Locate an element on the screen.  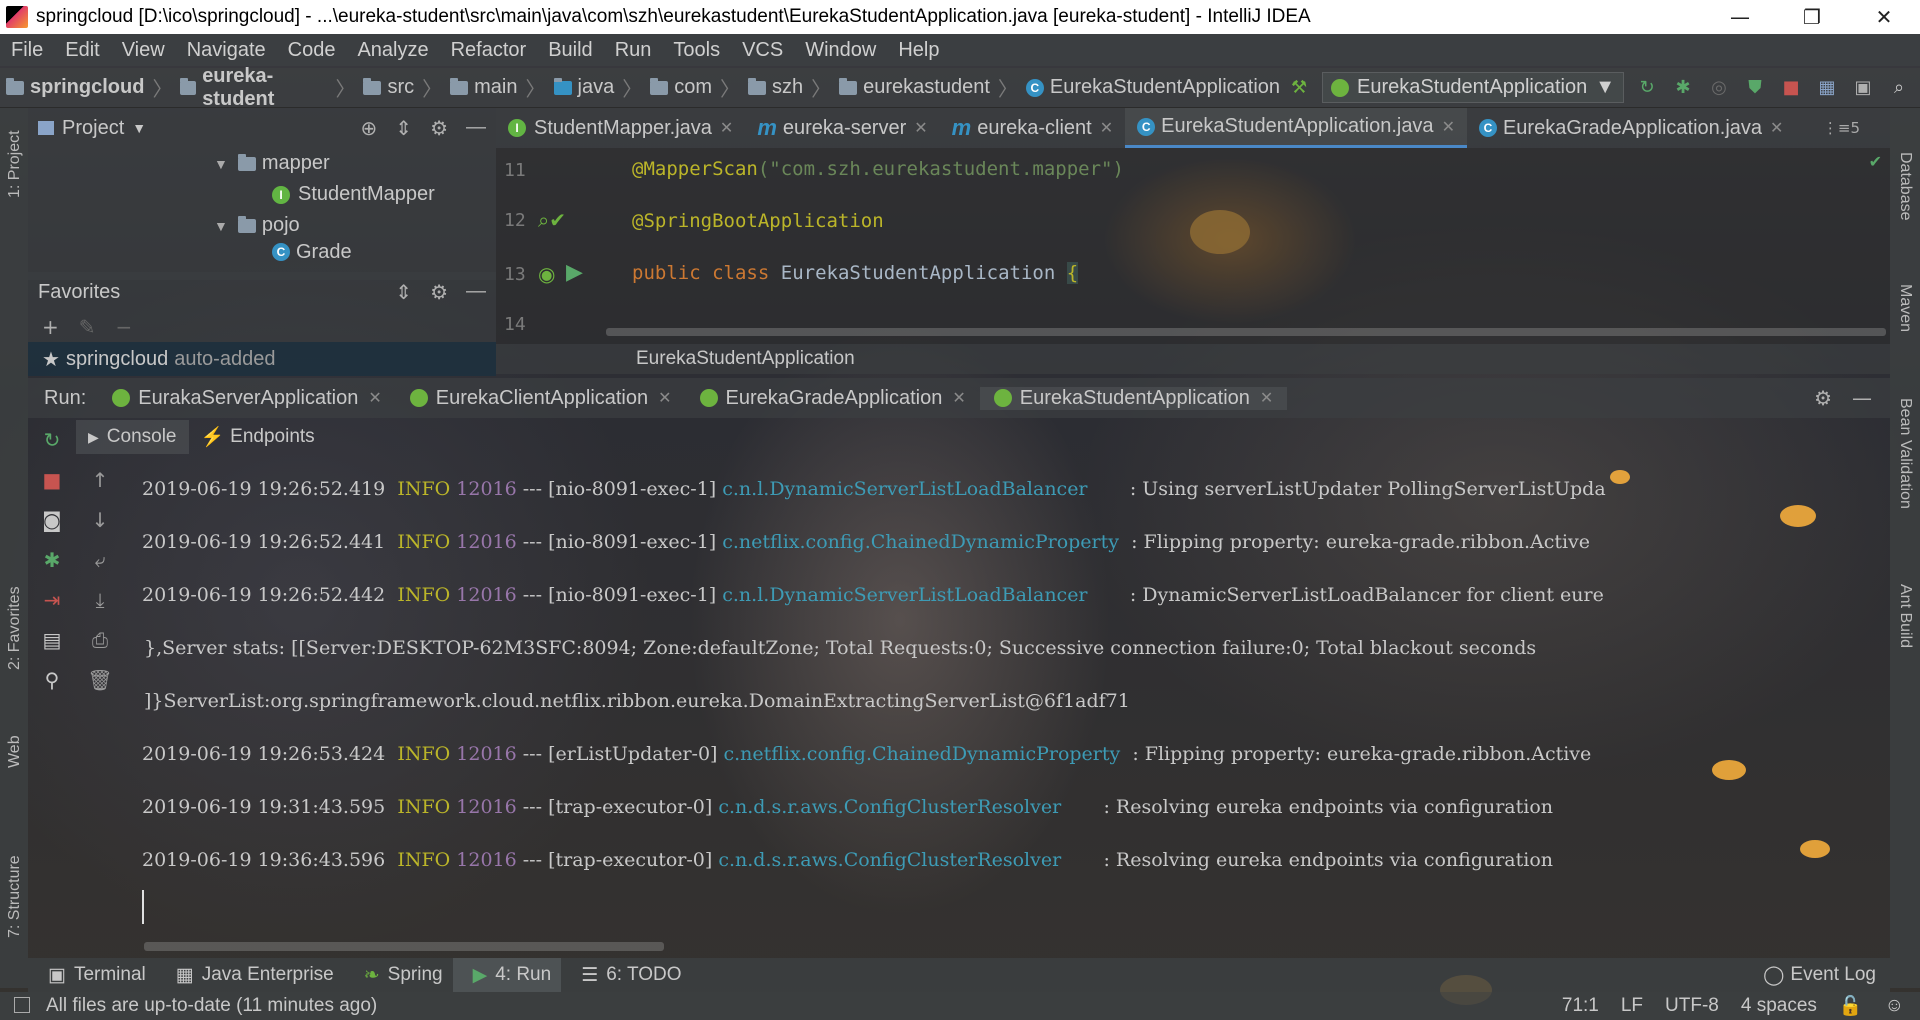
locate-icon: ⊕ is located at coordinates (369, 128).